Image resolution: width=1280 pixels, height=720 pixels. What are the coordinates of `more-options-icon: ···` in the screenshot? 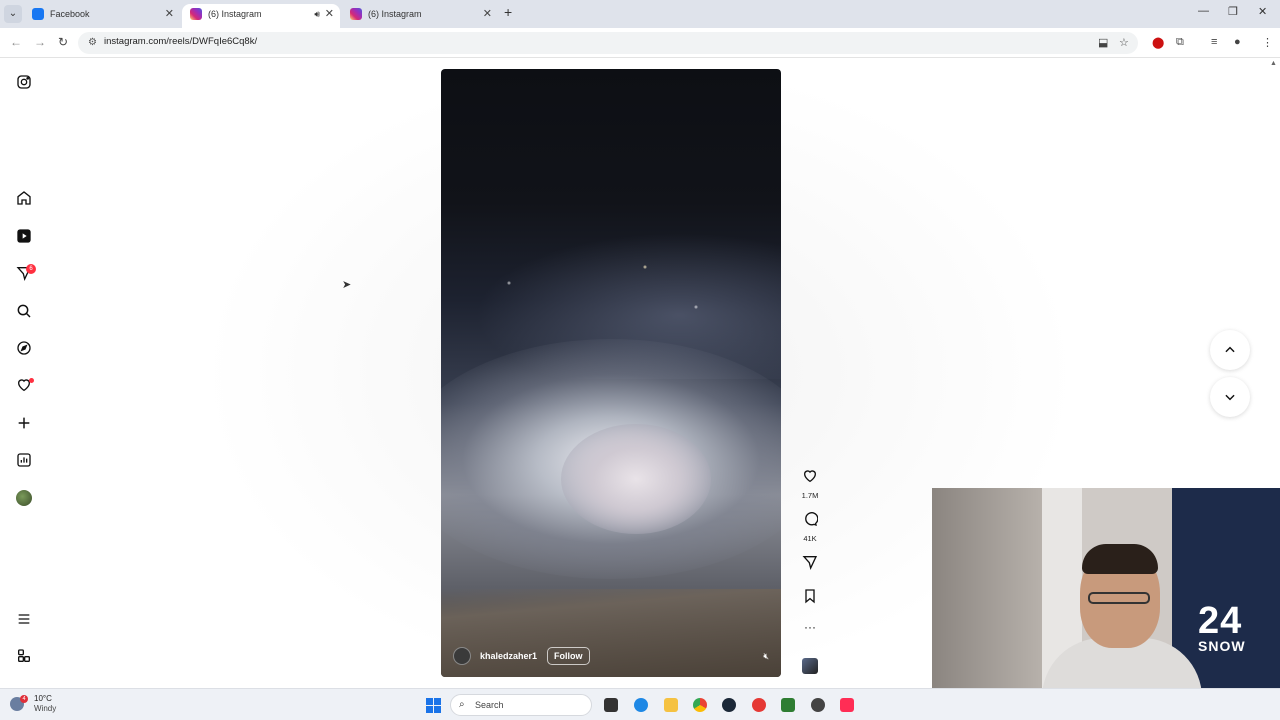 It's located at (810, 627).